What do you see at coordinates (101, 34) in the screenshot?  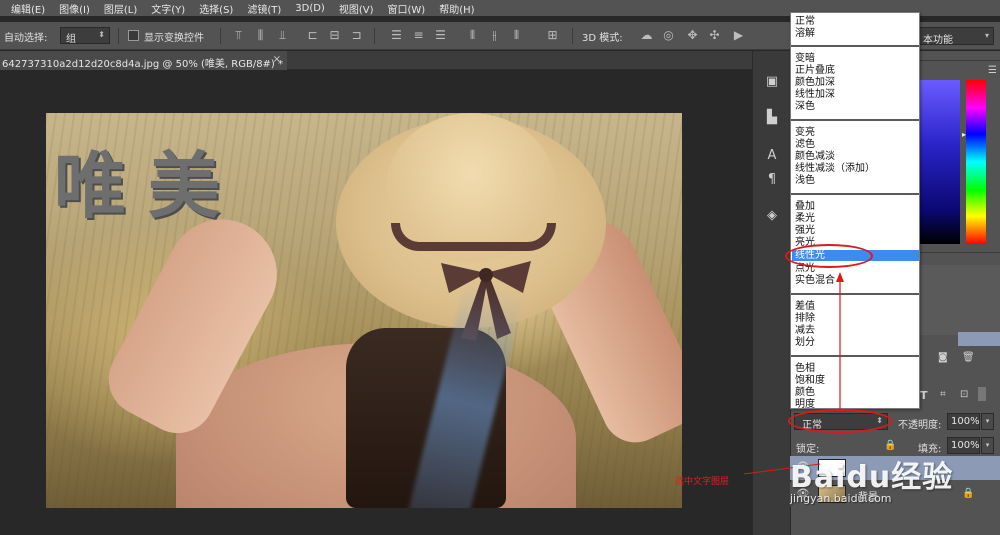 I see `chevron-updown-icon: ⬍` at bounding box center [101, 34].